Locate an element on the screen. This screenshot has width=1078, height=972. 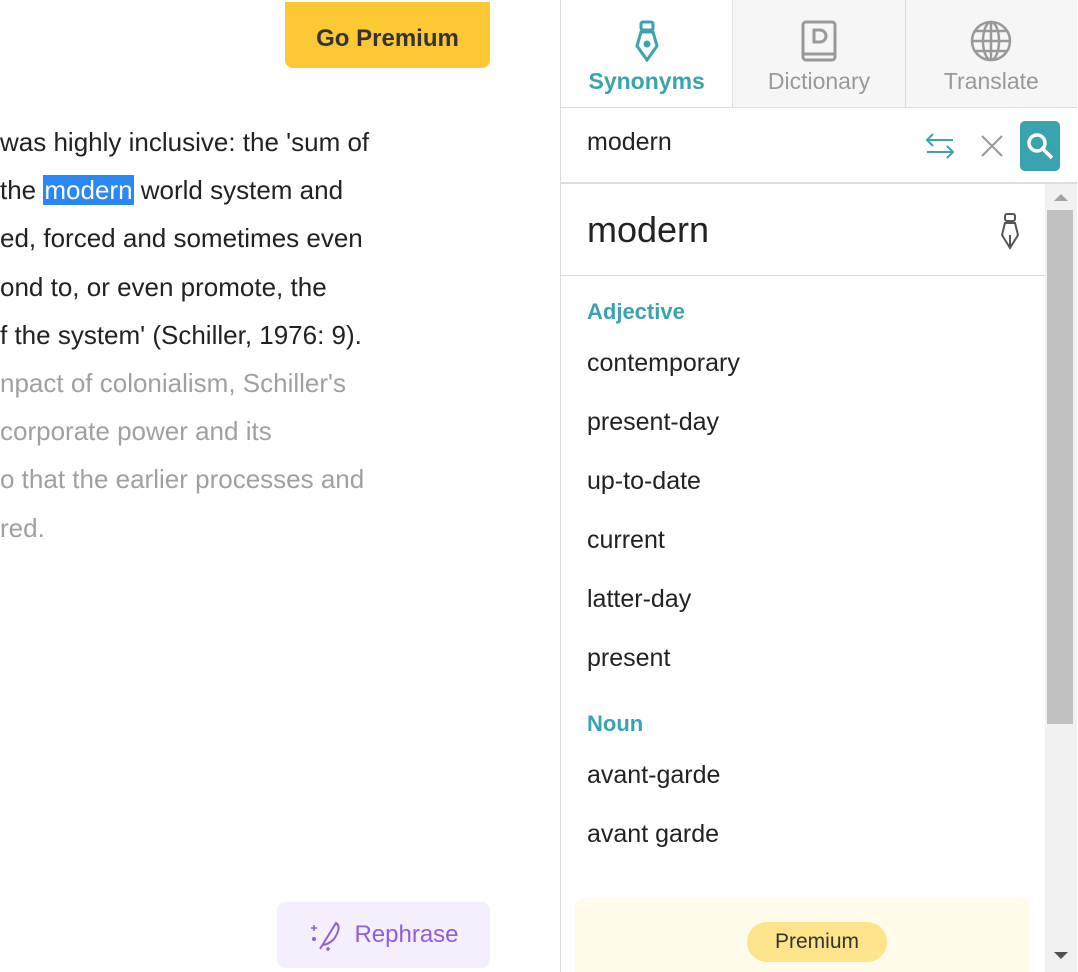
text-segment: was highly inclusive: the 'sum of is located at coordinates (185, 142).